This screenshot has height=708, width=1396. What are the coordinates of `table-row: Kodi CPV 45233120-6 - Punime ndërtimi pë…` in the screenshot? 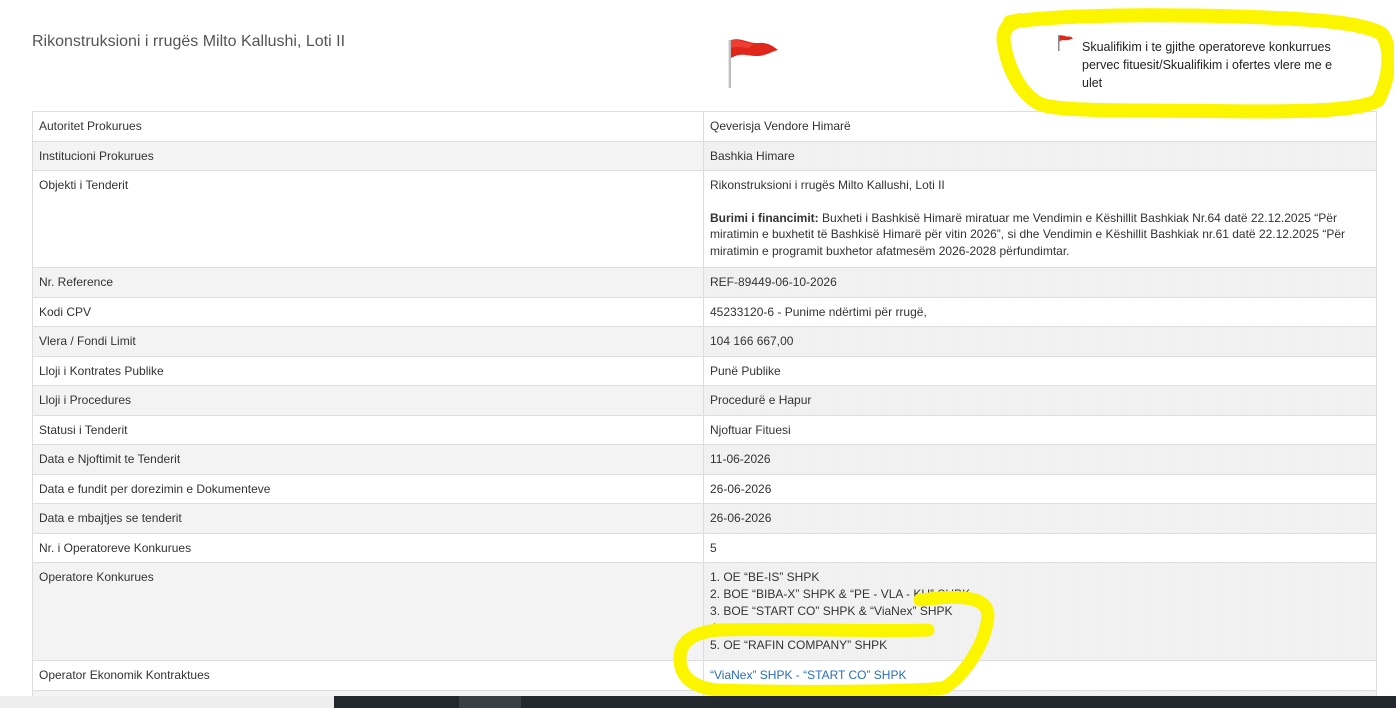 It's located at (704, 311).